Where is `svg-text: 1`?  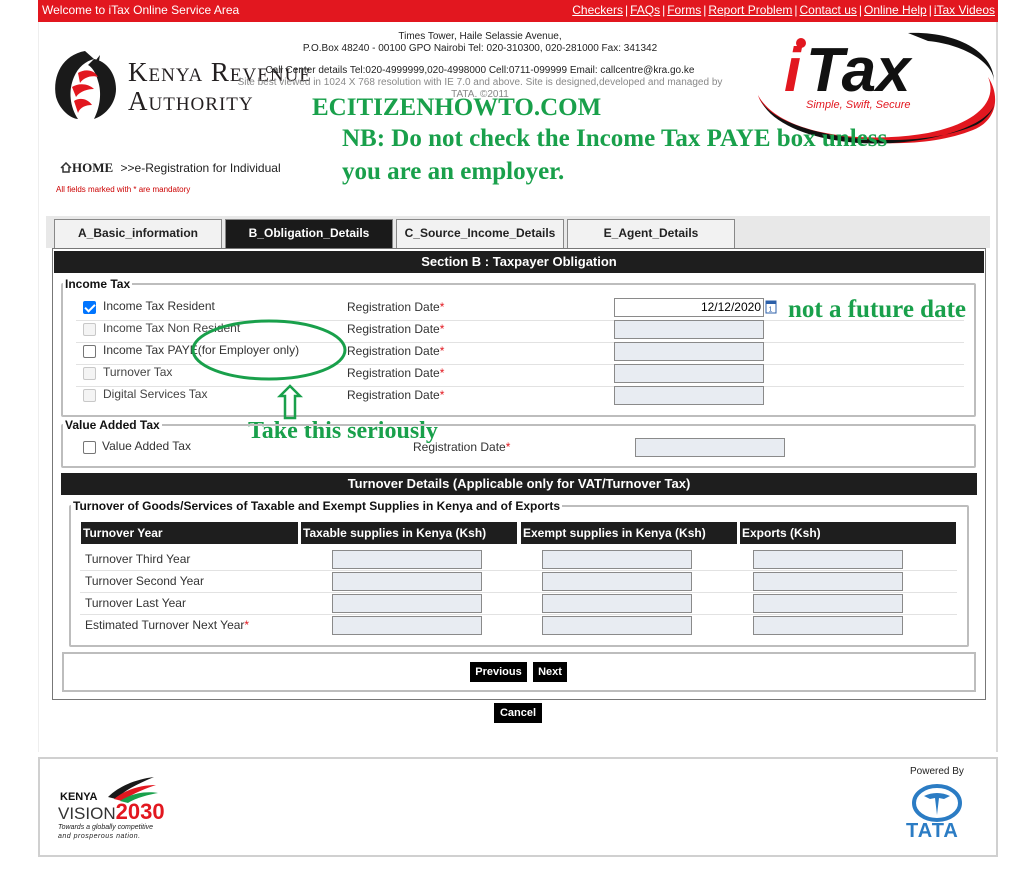
svg-text: 1 is located at coordinates (771, 310).